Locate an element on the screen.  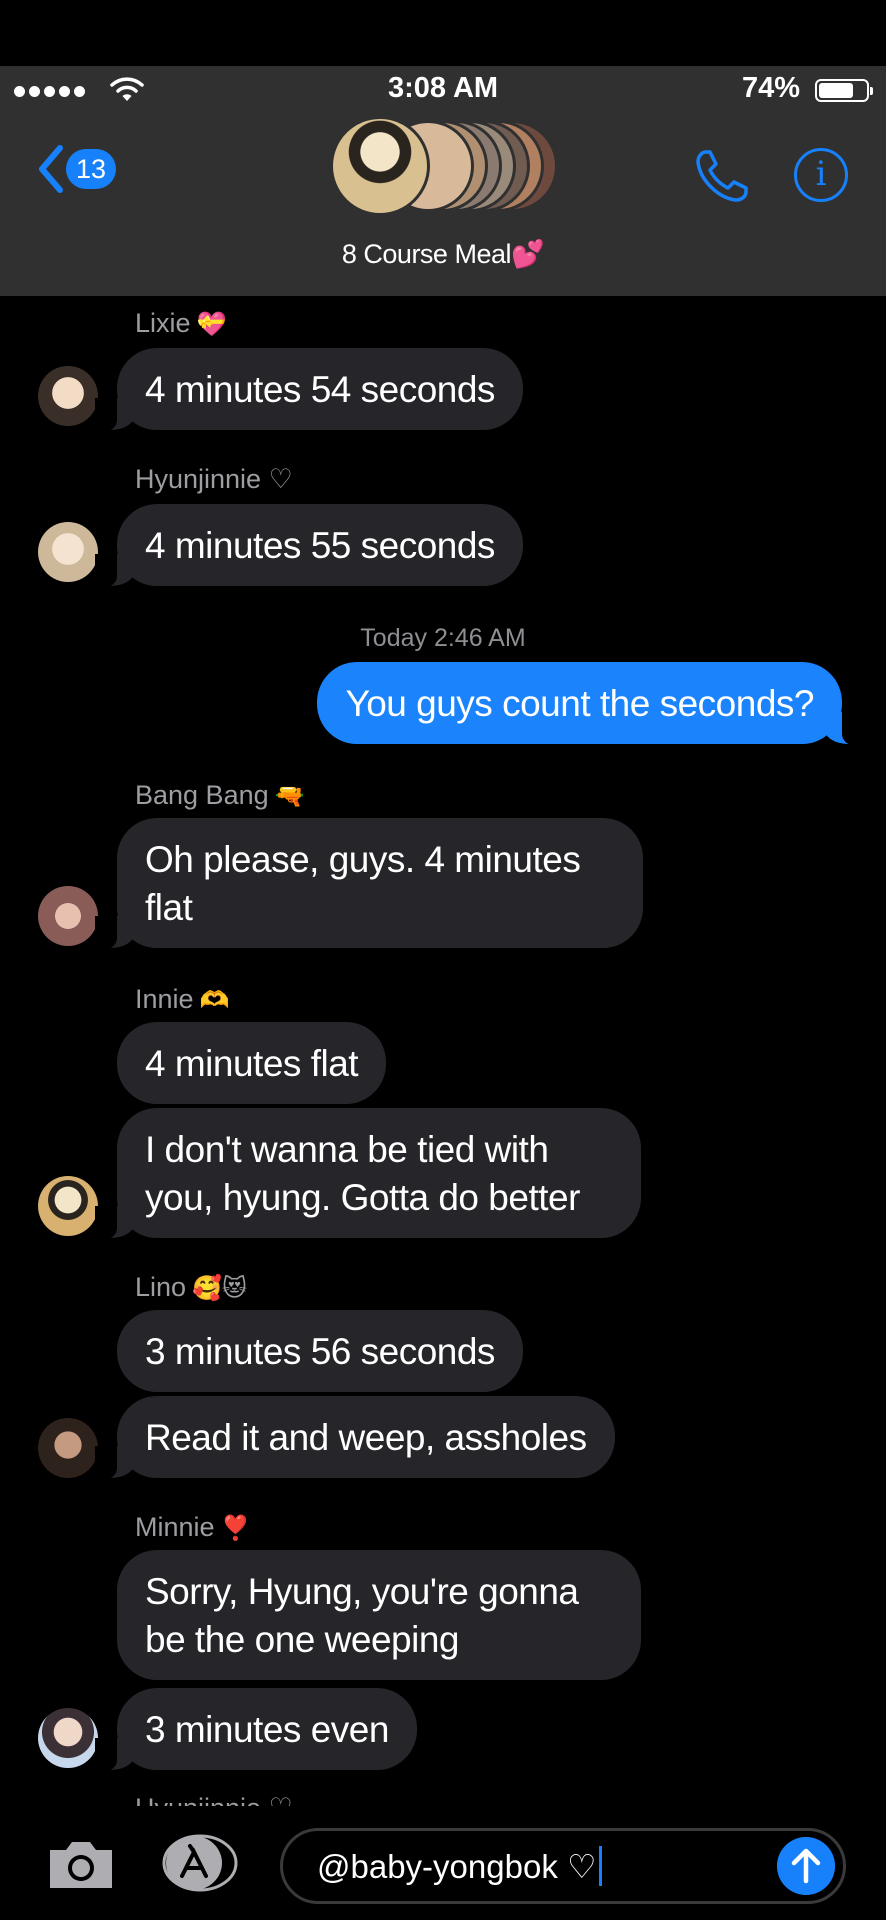
text-caret is located at coordinates (600, 1866).